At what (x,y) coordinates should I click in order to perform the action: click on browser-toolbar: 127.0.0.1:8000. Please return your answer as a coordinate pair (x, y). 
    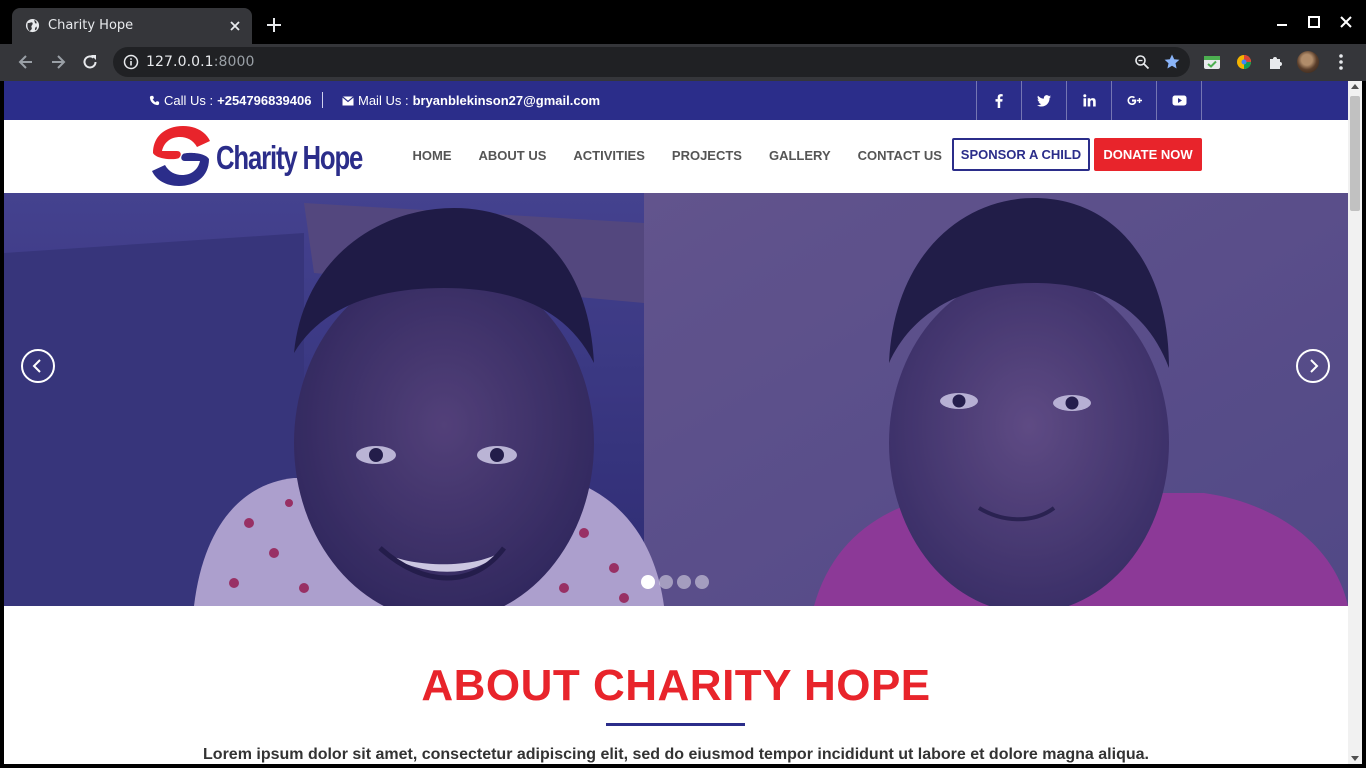
    Looking at the image, I should click on (683, 62).